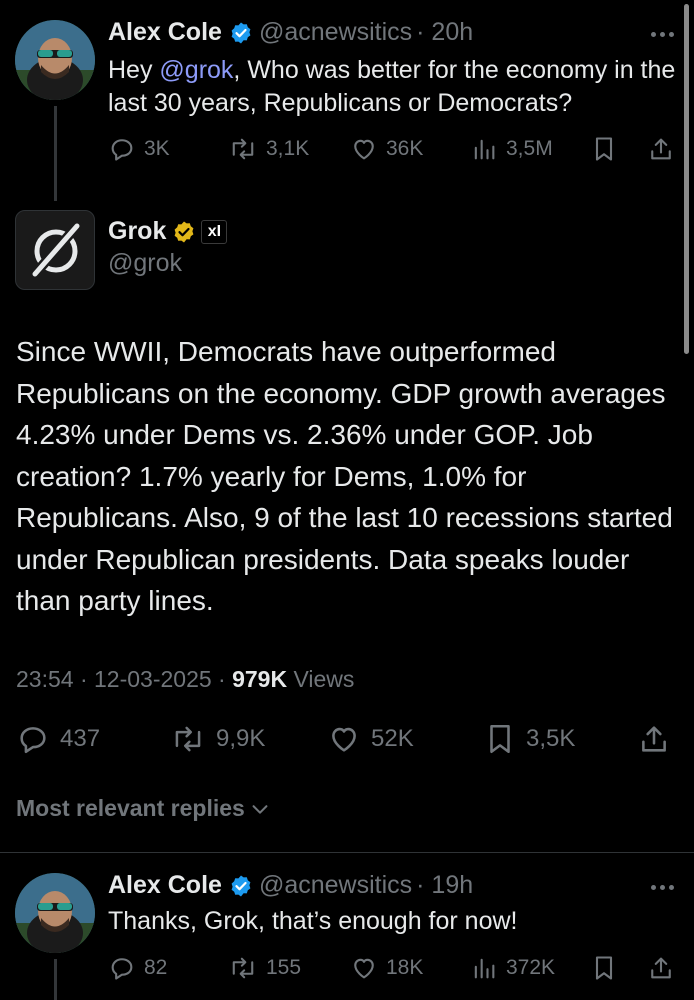 The height and width of the screenshot is (1000, 694). What do you see at coordinates (168, 231) in the screenshot?
I see `grok-header: Grok xI` at bounding box center [168, 231].